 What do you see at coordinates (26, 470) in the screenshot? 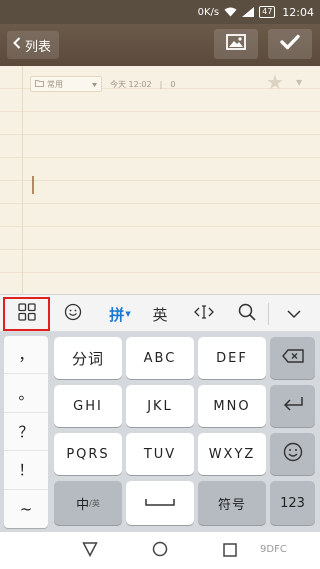
I see `symbol-key-exclaim: ！` at bounding box center [26, 470].